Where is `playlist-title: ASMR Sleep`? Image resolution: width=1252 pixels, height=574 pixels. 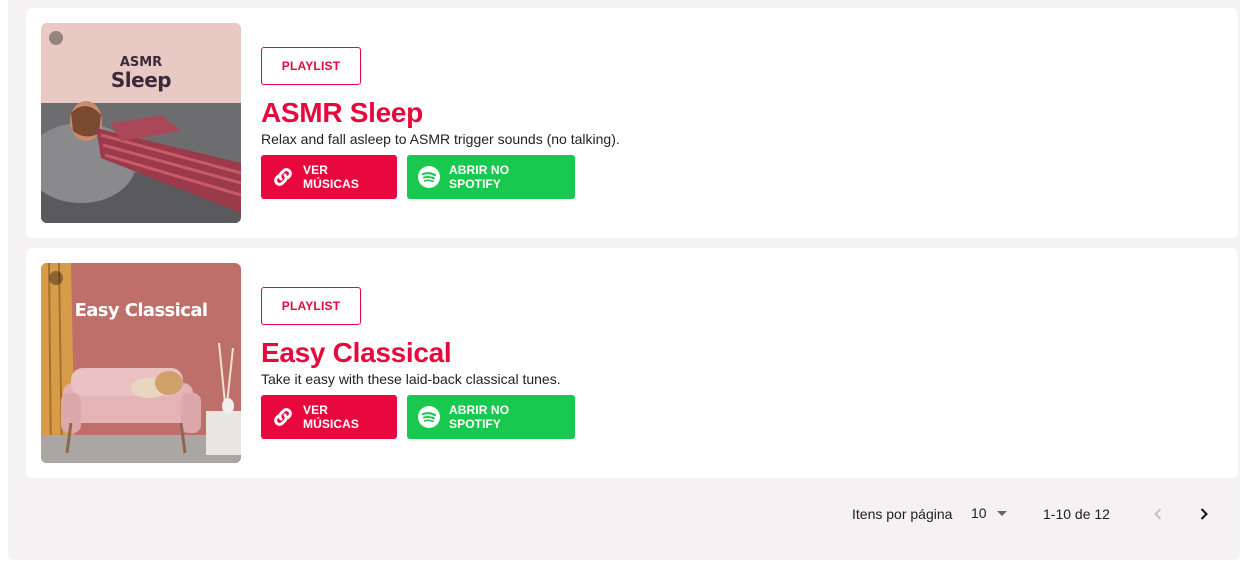 playlist-title: ASMR Sleep is located at coordinates (440, 113).